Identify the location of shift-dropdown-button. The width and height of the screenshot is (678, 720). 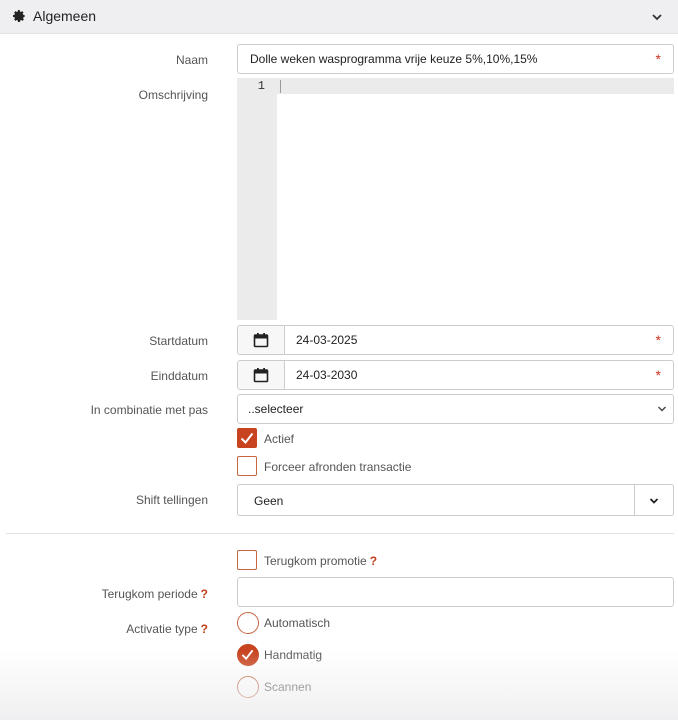
(653, 500).